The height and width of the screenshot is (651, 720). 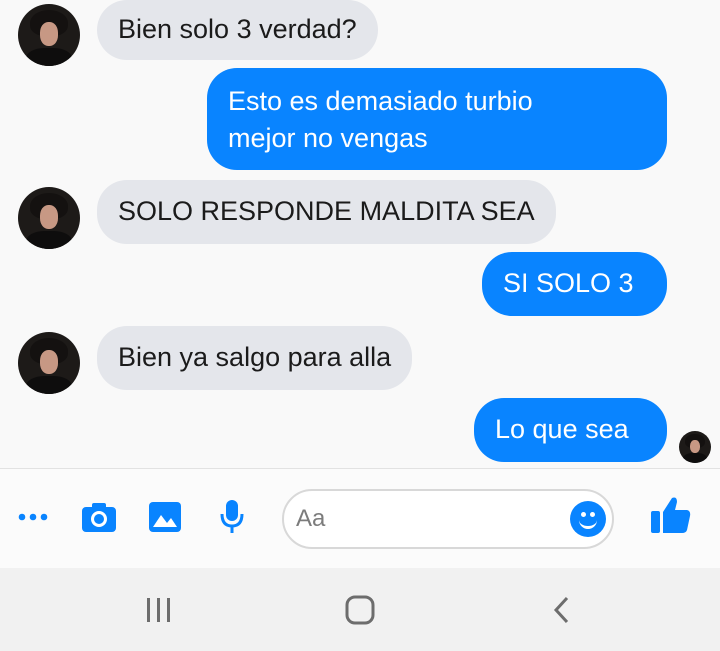 I want to click on message-text: Bien ya salgo para alla, so click(x=255, y=357).